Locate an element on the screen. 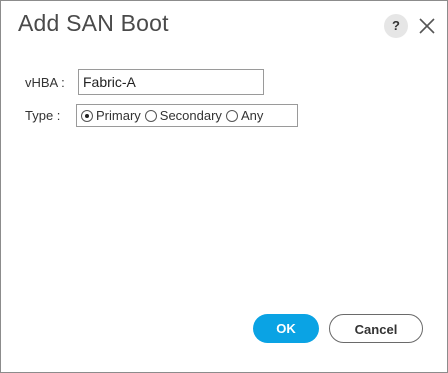 This screenshot has height=373, width=448. type-option-any: Any is located at coordinates (244, 115).